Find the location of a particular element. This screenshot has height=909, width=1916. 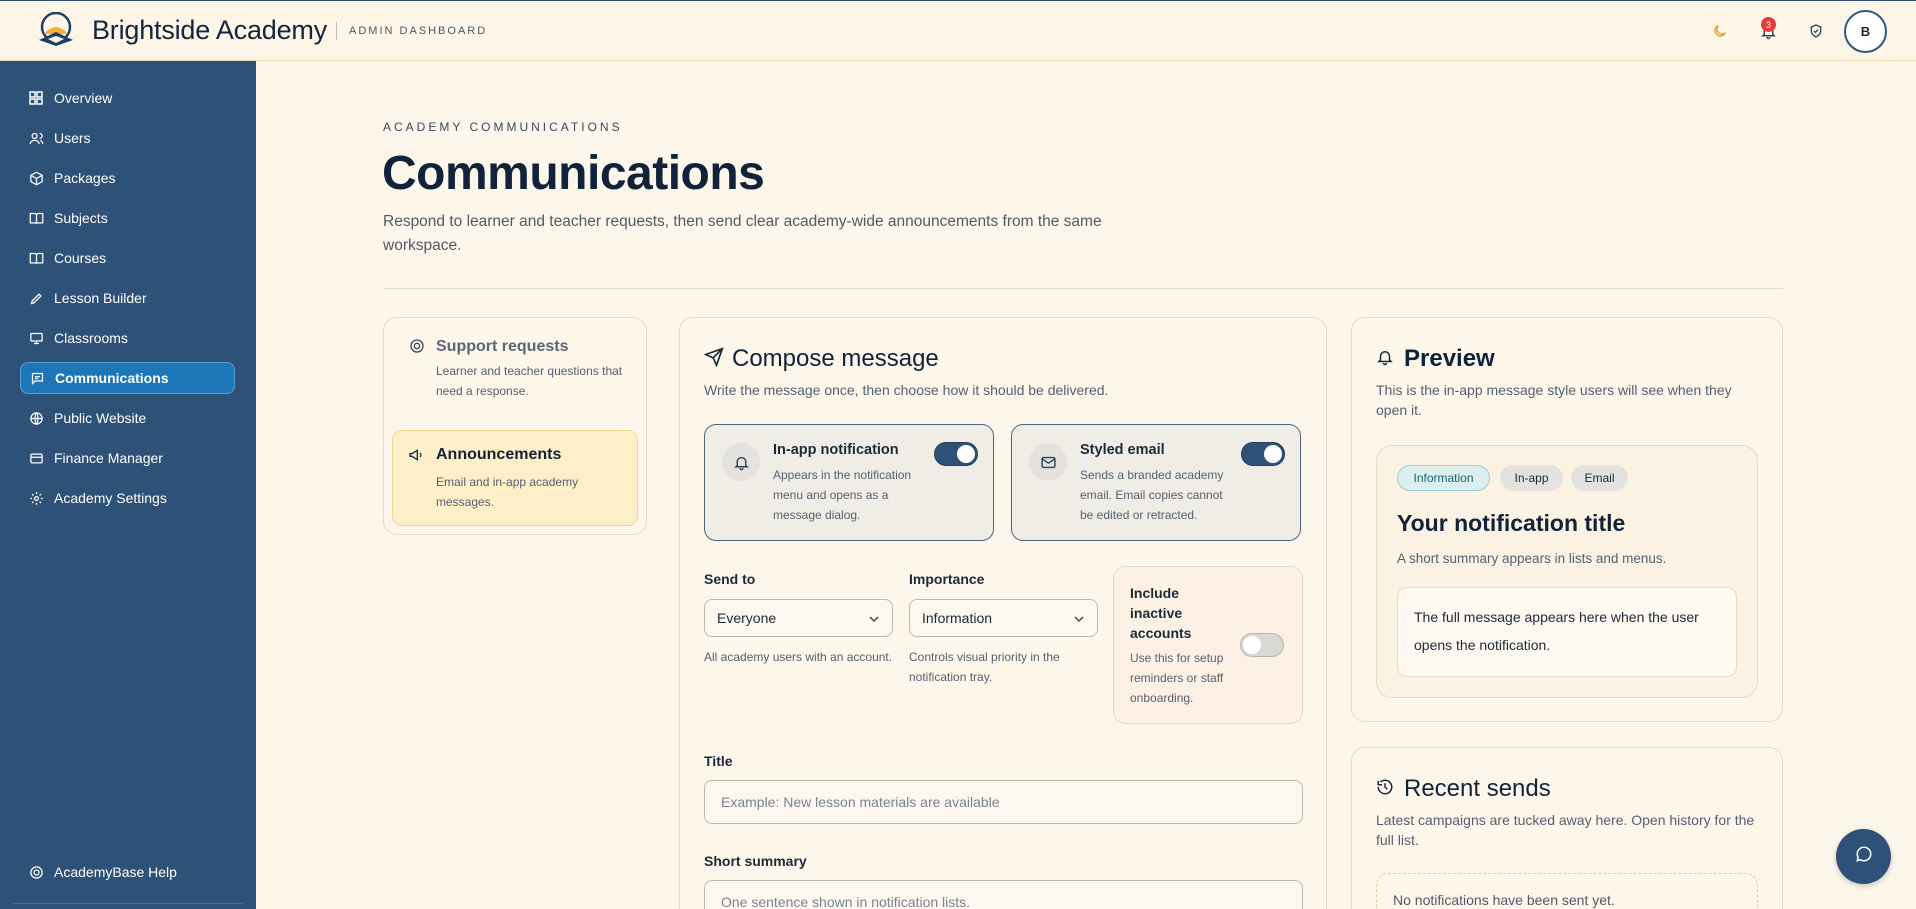

sidebar-item-label: Subjects is located at coordinates (81, 218).